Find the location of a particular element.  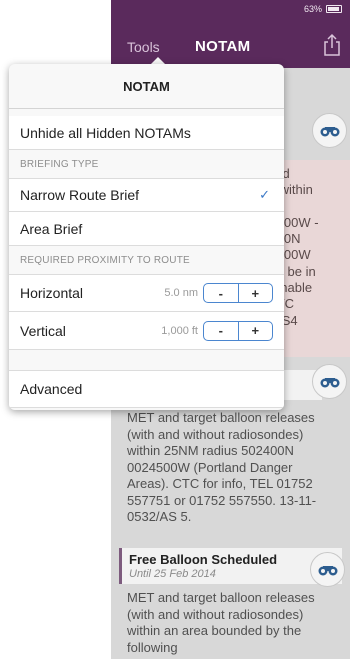

navigation-bar: 63% Tools NOTAM is located at coordinates (230, 34).